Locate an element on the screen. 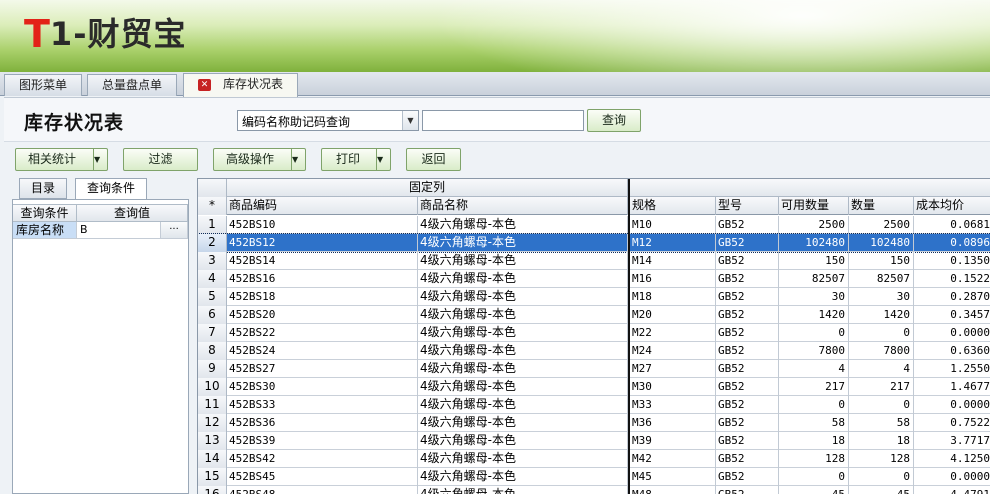 This screenshot has height=494, width=990. table-row: 6 452BS20 4级六角螺母-本色 M20 GB52 1420 1420 0.3457 is located at coordinates (594, 315).